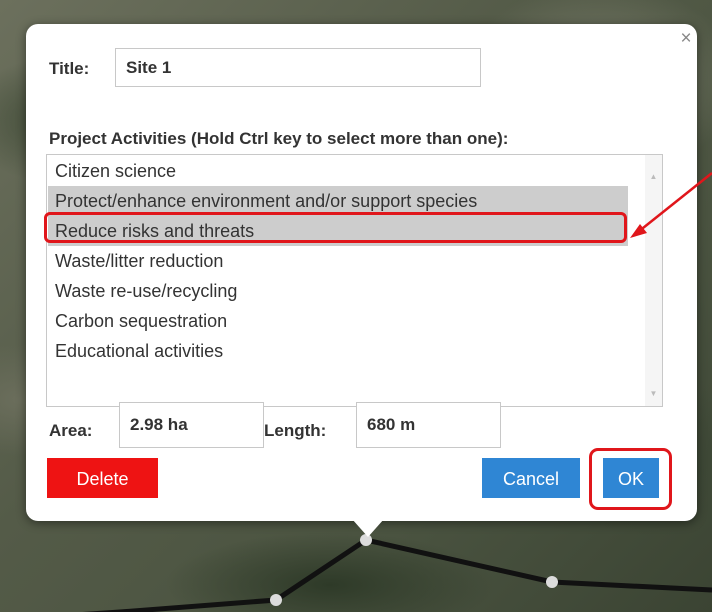 The height and width of the screenshot is (612, 712). Describe the element at coordinates (345, 321) in the screenshot. I see `activity-option: Carbon sequestration` at that location.